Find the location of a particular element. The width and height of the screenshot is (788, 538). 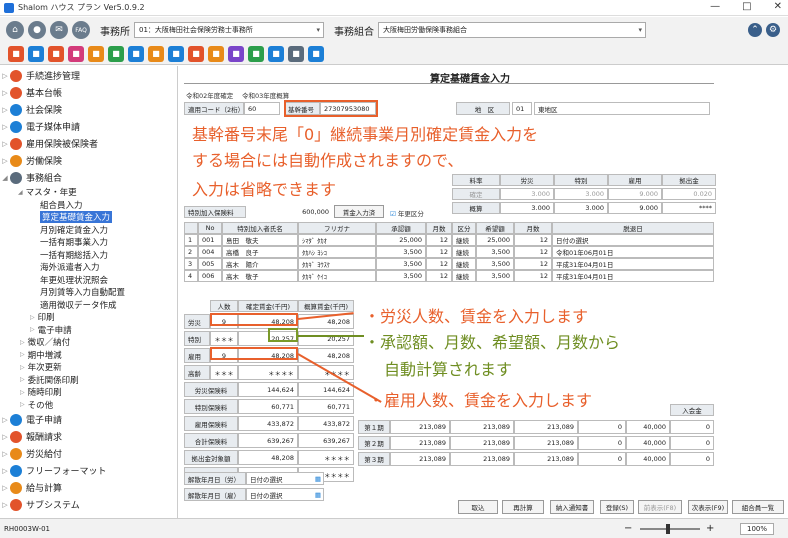

faq-icon: FAQ is located at coordinates (81, 30).